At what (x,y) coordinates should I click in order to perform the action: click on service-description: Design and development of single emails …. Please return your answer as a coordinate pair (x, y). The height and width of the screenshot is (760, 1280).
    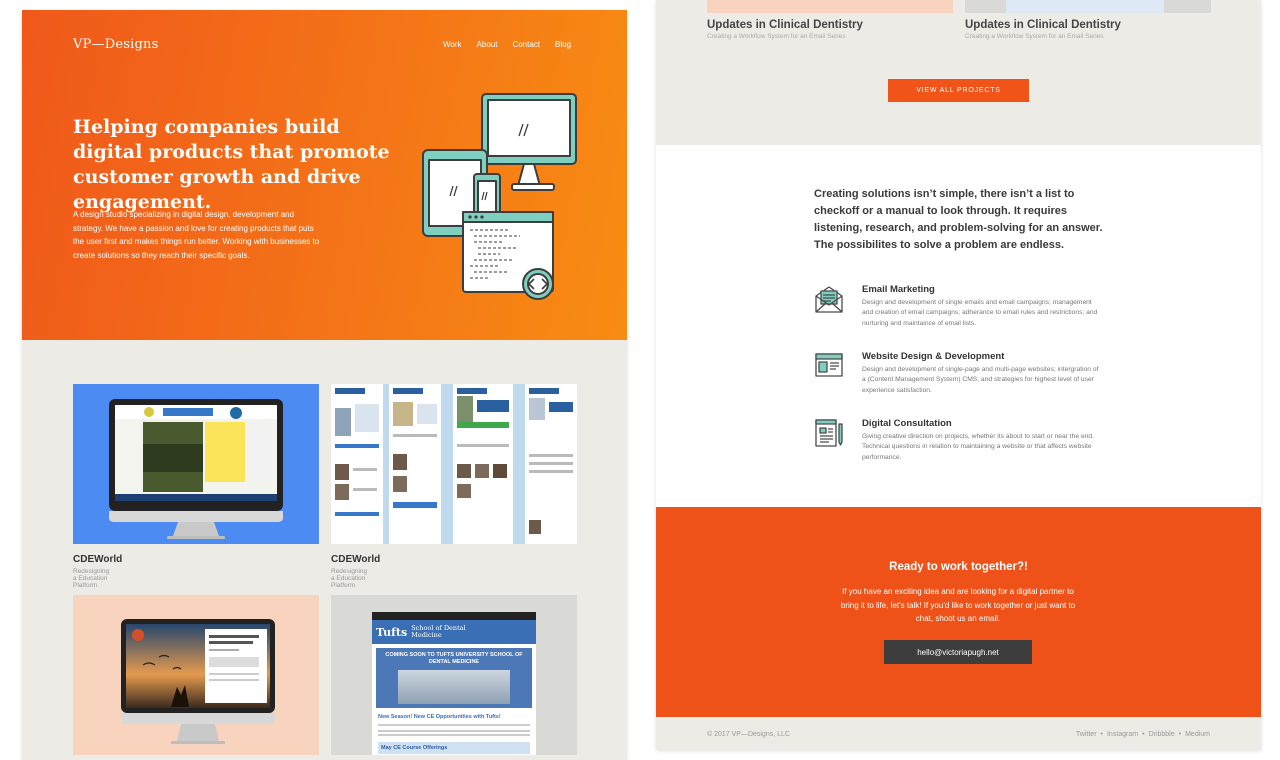
    Looking at the image, I should click on (980, 313).